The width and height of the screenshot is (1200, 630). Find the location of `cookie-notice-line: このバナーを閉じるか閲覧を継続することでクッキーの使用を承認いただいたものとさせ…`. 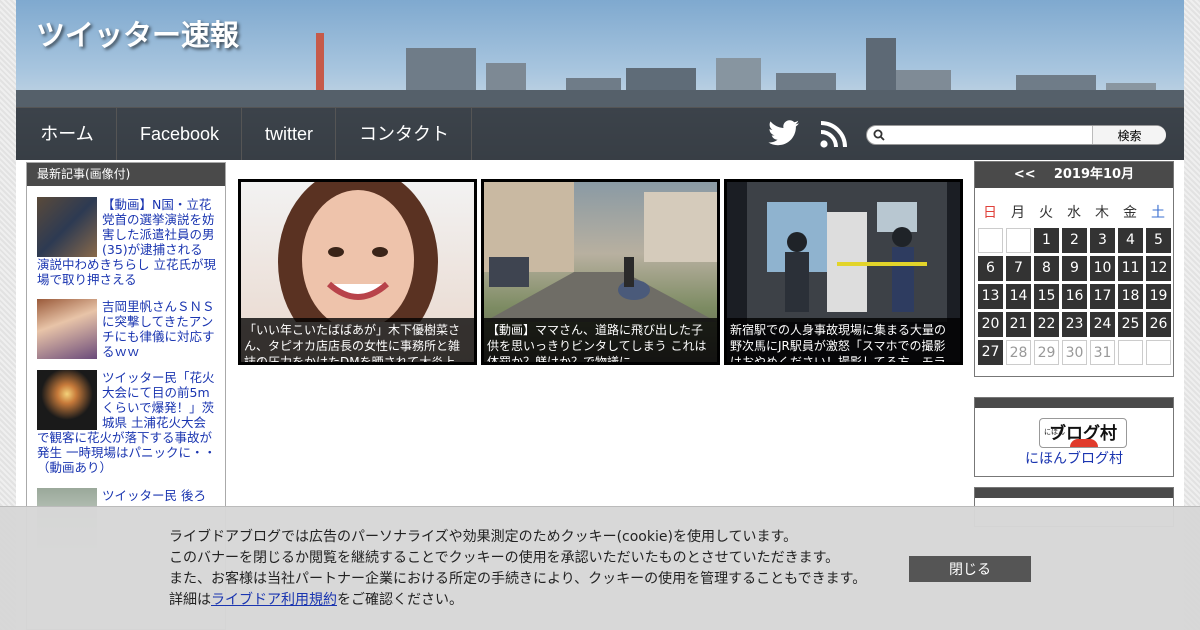

cookie-notice-line: このバナーを閉じるか閲覧を継続することでクッキーの使用を承認いただいたものとさせ… is located at coordinates (504, 558).